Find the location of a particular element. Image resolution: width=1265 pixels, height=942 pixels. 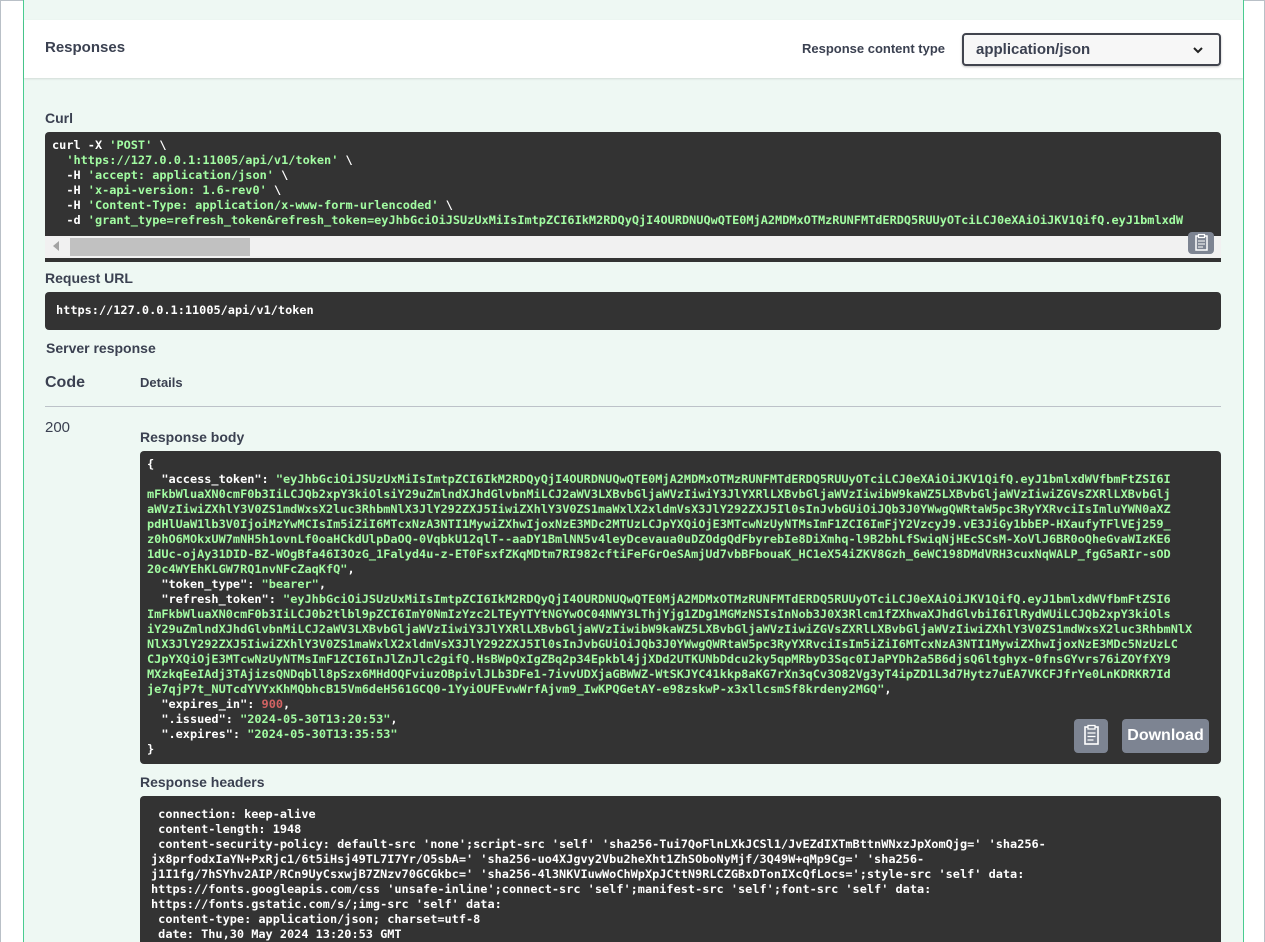

copy-curl-button is located at coordinates (1201, 243).